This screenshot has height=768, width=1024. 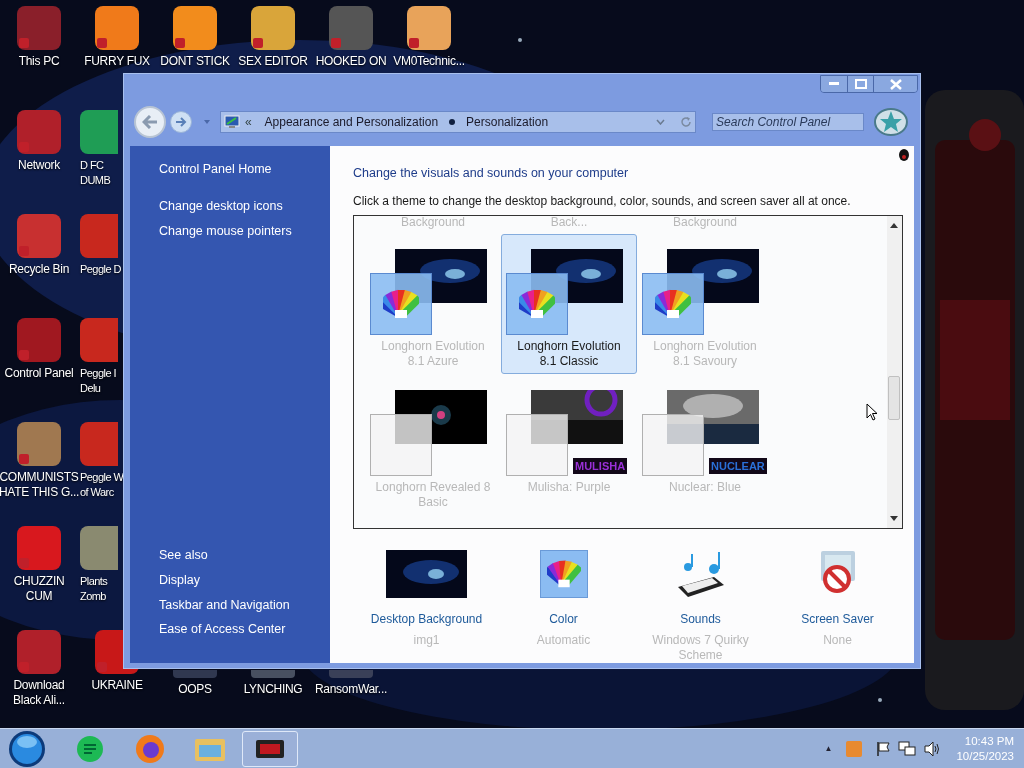 I want to click on network-icon, so click(x=907, y=748).